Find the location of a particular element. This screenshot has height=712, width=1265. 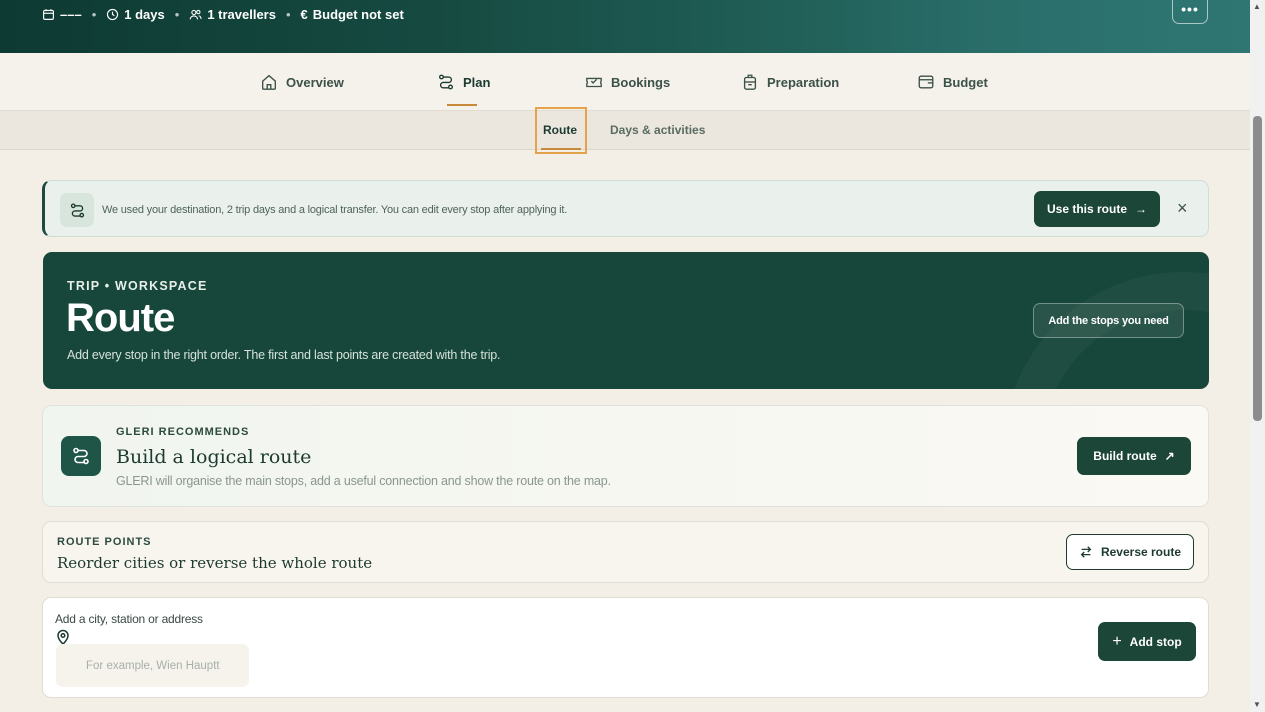

arrow-up-right-icon: ↗ is located at coordinates (1169, 456).